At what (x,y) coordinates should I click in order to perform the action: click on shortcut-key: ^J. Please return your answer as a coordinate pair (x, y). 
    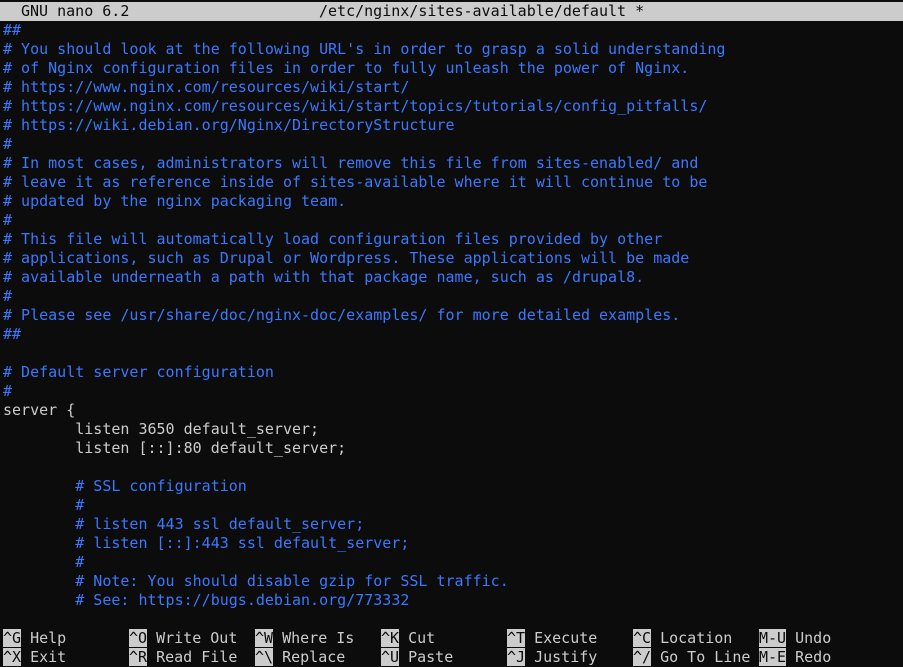
    Looking at the image, I should click on (516, 657).